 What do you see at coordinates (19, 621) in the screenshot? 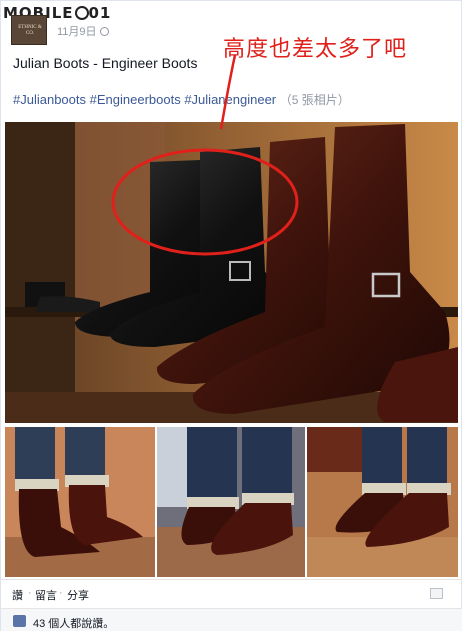
I see `thumbs-up-icon` at bounding box center [19, 621].